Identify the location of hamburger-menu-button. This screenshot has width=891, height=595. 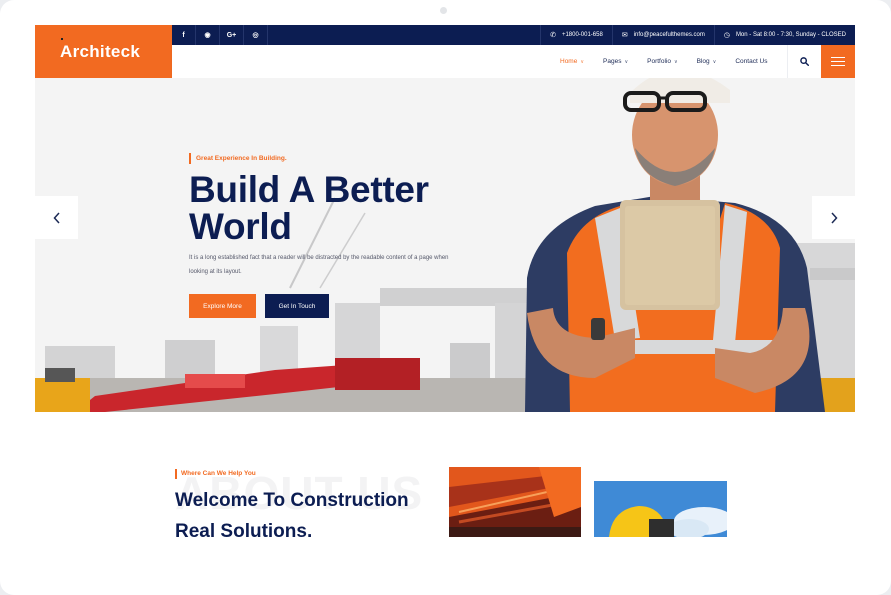
(838, 61).